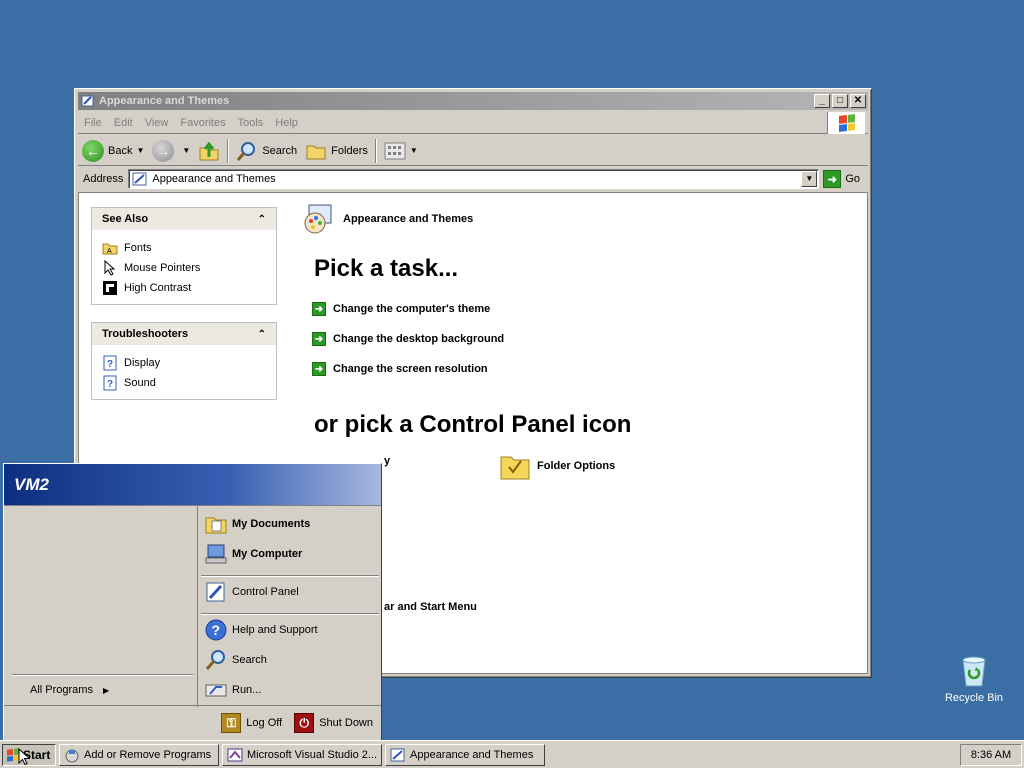 Image resolution: width=1024 pixels, height=768 pixels. I want to click on menu-file: File, so click(93, 123).